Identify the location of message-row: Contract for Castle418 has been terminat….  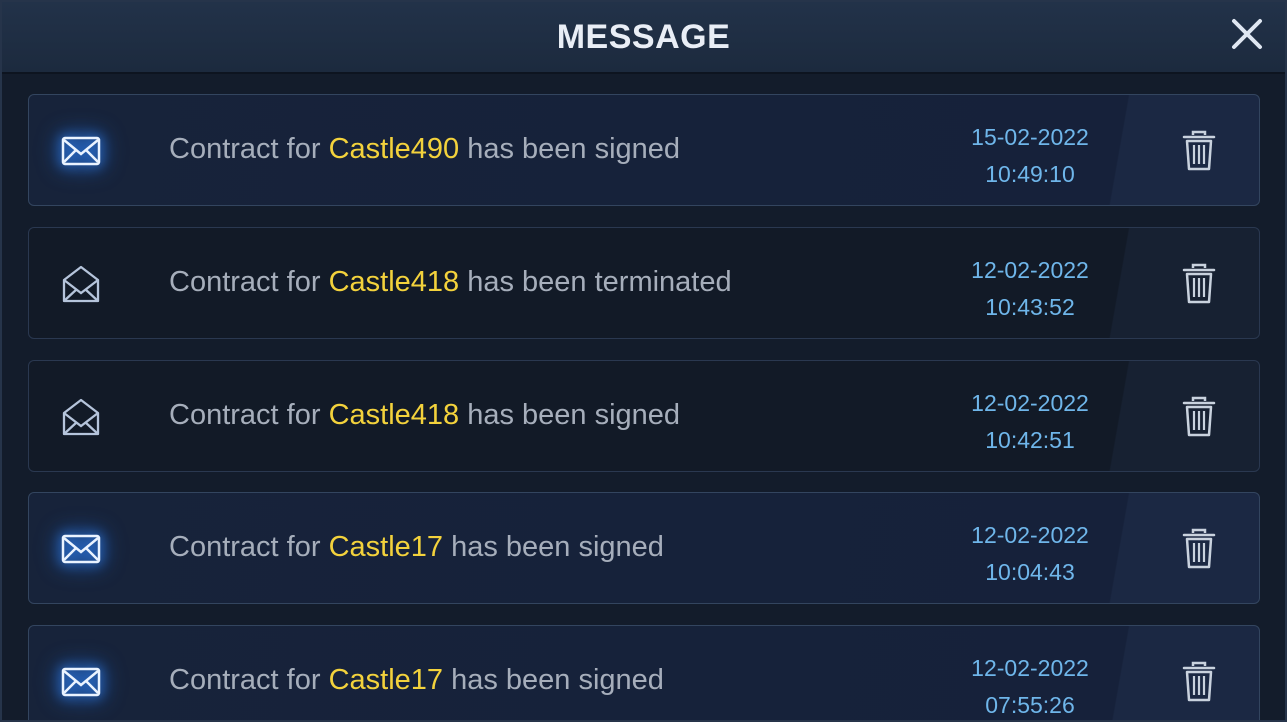
(644, 283).